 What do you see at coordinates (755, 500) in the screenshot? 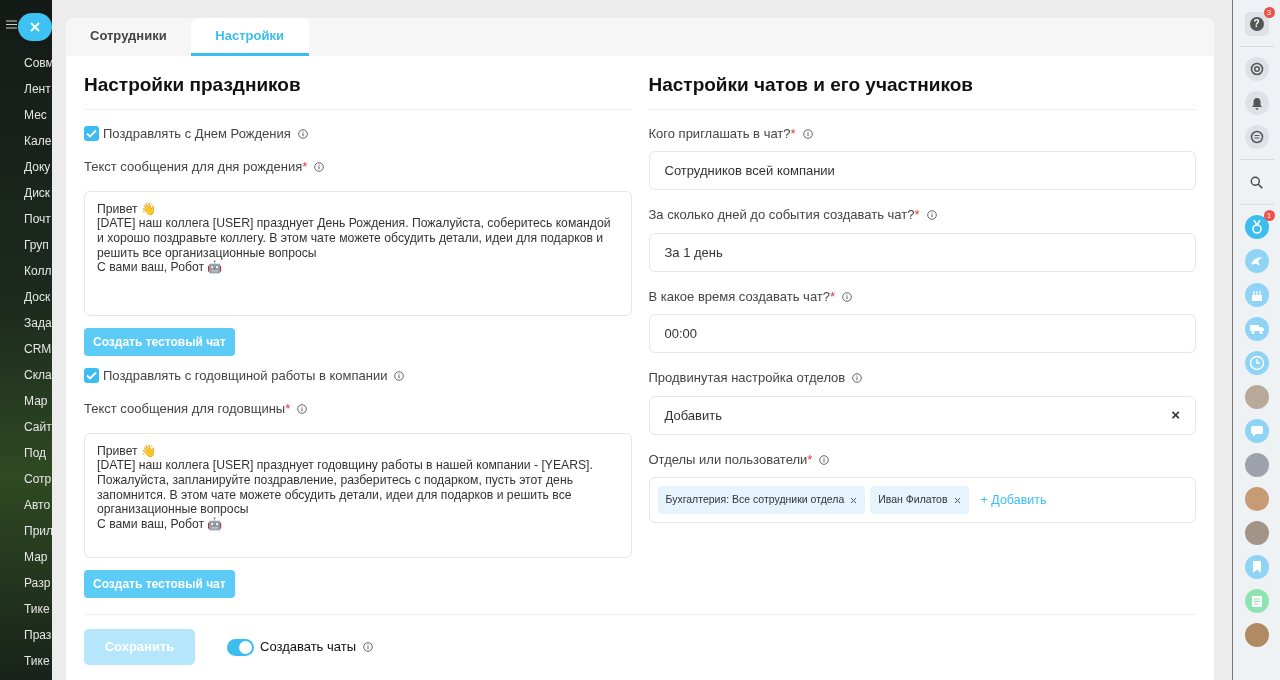
I see `tag-text: Бухгалтерия: Все сотрудники отдела` at bounding box center [755, 500].